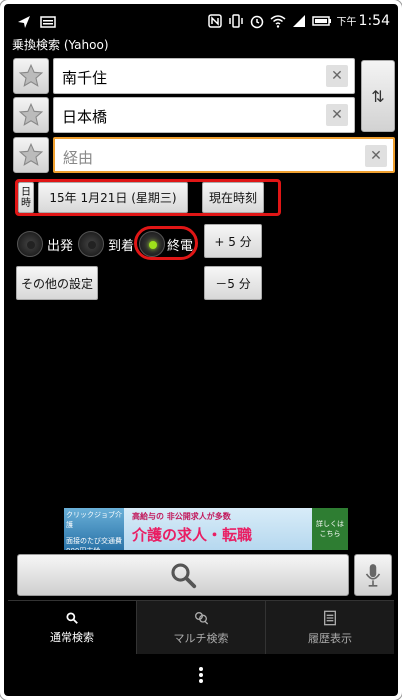  I want to click on voice-input-button, so click(373, 575).